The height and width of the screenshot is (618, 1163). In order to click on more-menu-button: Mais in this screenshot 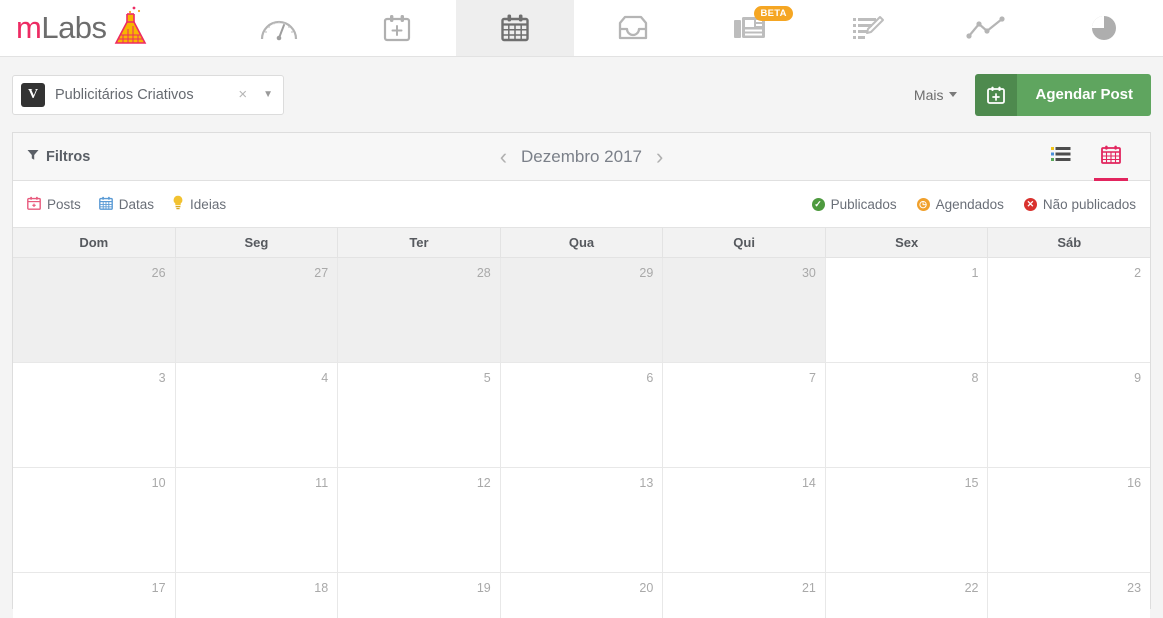, I will do `click(936, 95)`.